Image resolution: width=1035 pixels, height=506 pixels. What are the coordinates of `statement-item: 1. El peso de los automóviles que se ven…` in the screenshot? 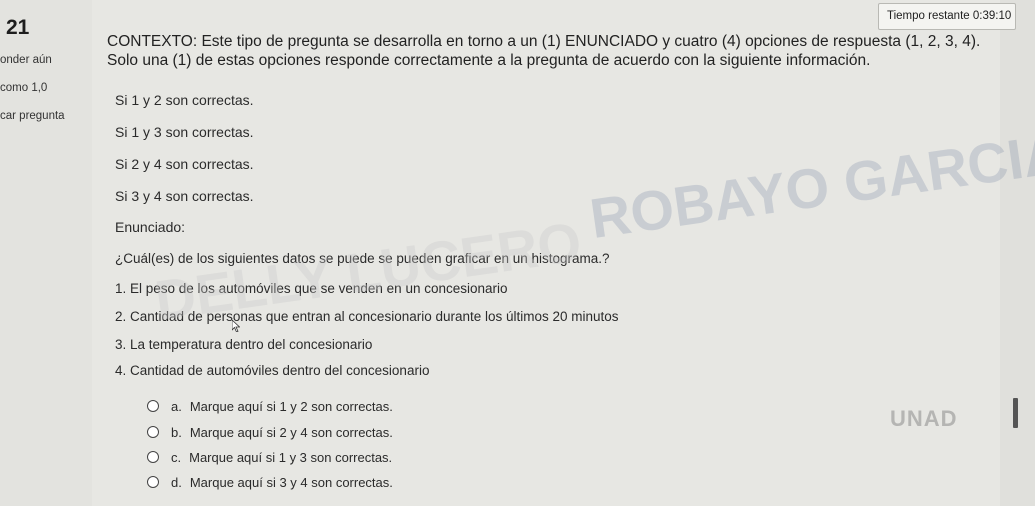 It's located at (311, 288).